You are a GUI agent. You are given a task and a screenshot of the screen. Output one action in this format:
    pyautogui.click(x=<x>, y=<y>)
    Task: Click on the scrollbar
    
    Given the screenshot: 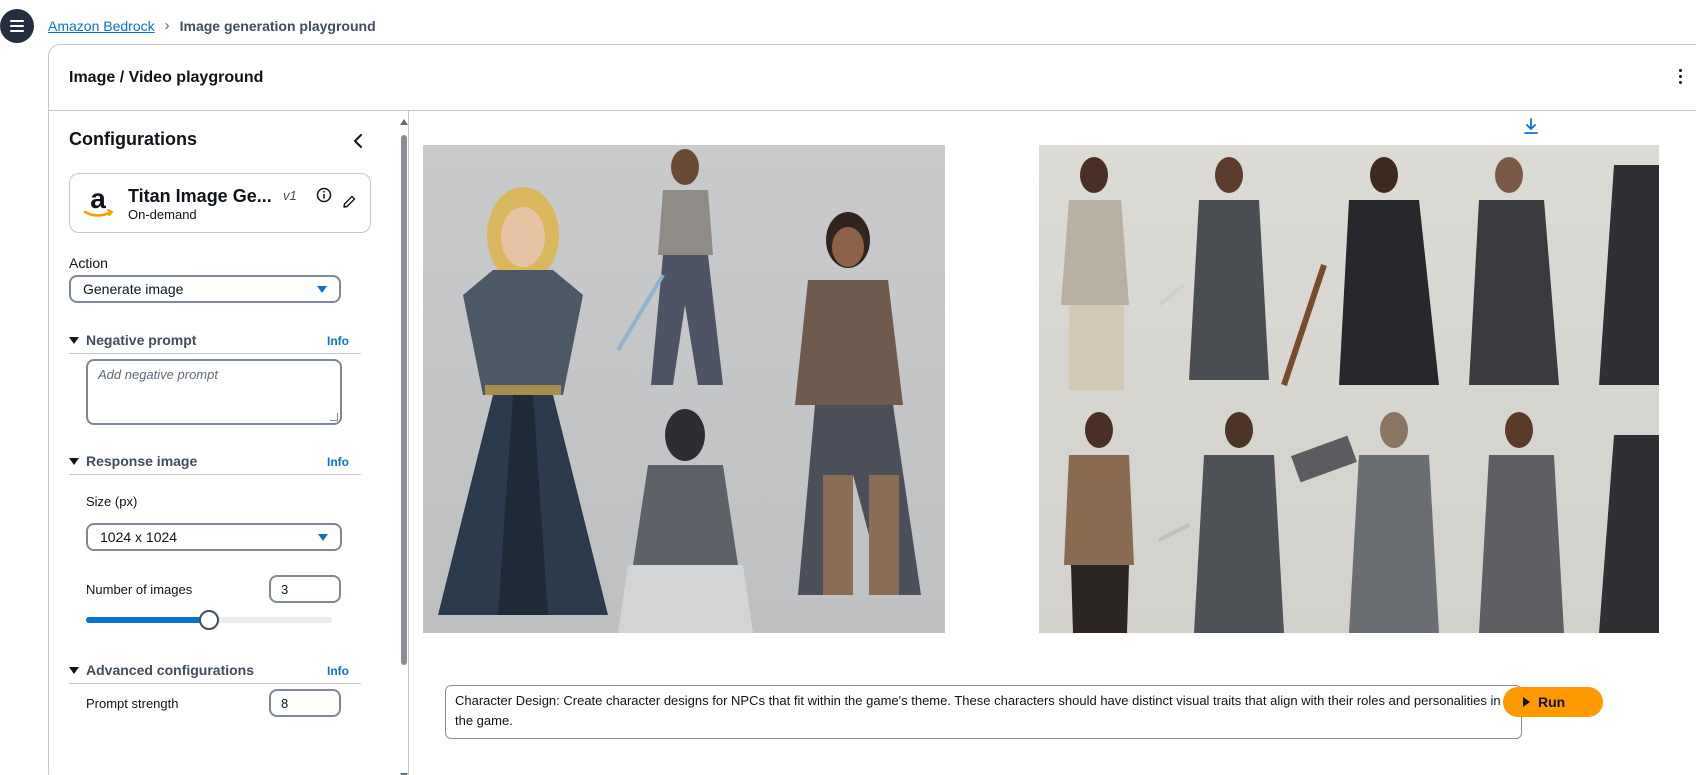 What is the action you would take?
    pyautogui.click(x=404, y=447)
    